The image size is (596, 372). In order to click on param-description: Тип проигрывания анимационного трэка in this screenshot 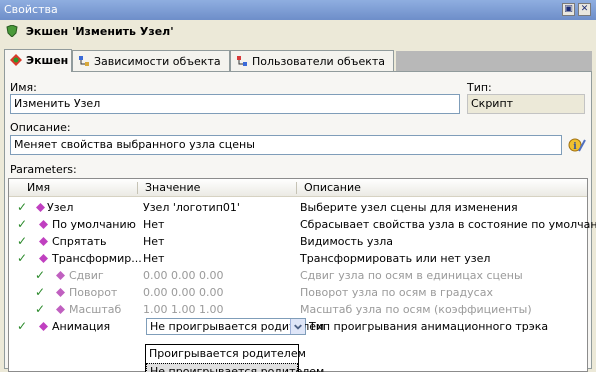, I will do `click(429, 326)`.